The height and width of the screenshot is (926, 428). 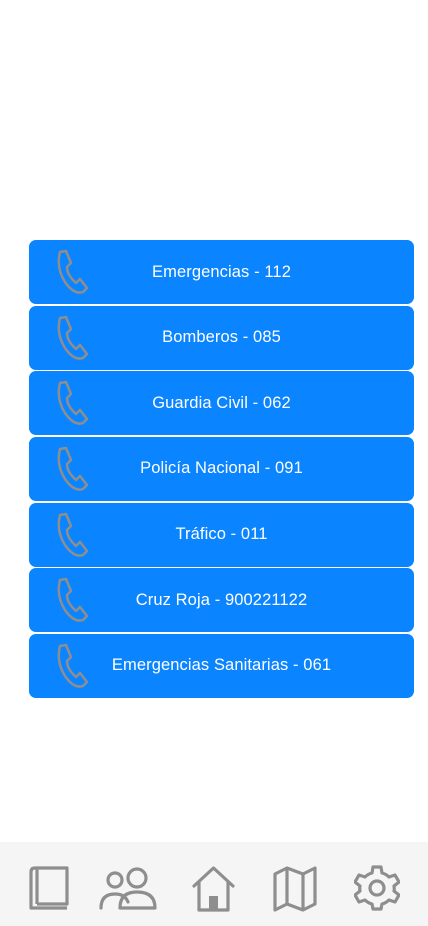 I want to click on contact-item-emergencias: Emergencias - 112, so click(x=221, y=272).